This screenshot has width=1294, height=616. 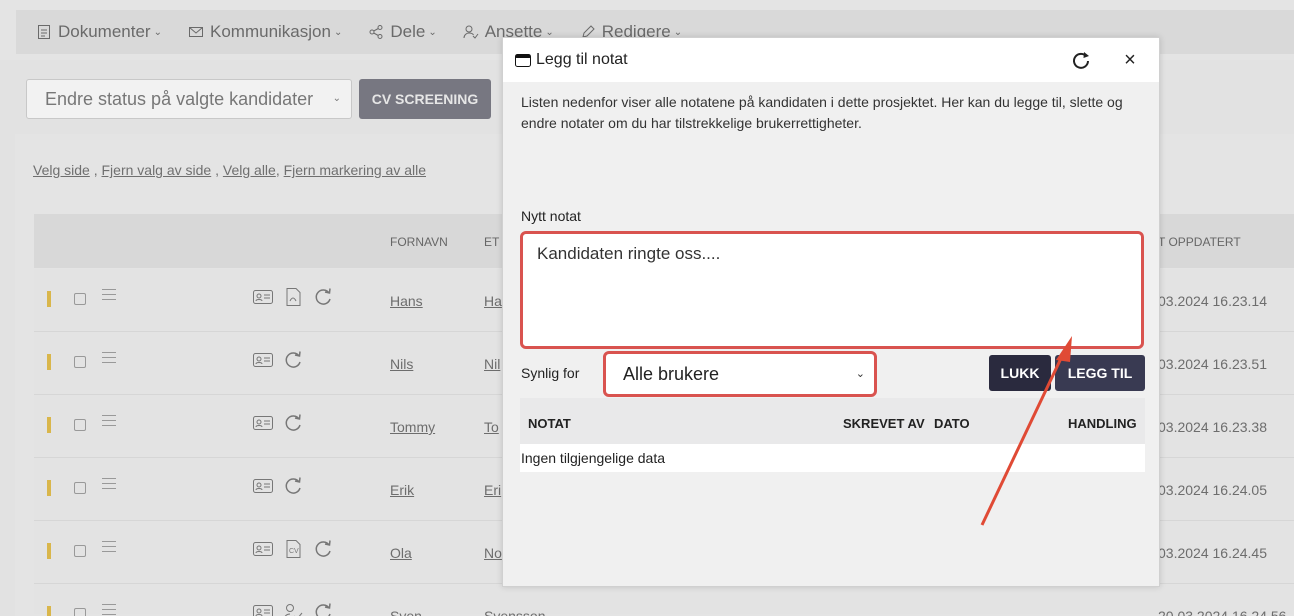 I want to click on col-dato: DATO, so click(x=952, y=423).